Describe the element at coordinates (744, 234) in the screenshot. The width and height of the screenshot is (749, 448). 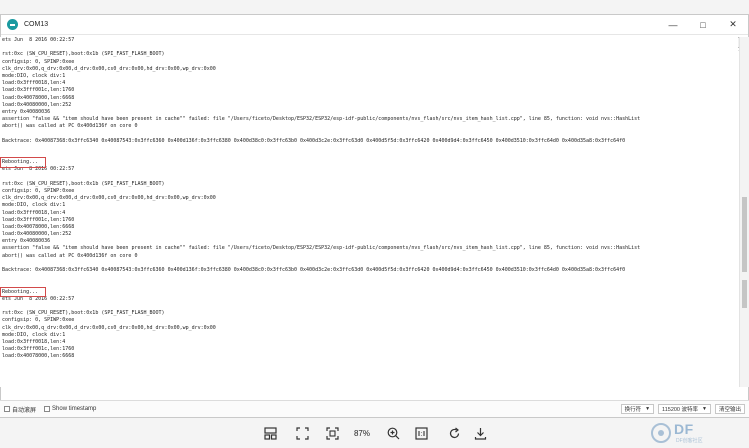
I see `scrollbar-thumb-upper` at that location.